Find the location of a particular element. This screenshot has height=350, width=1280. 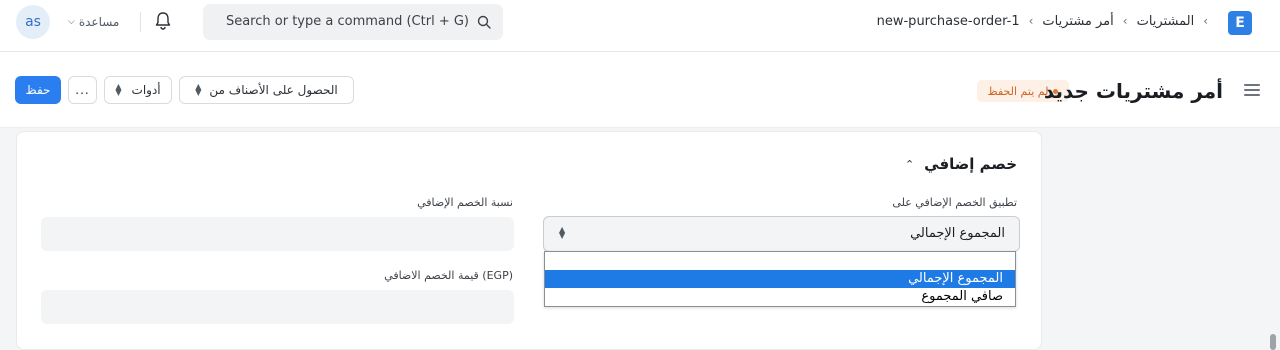

section-header: ⌃ خصم إضافي is located at coordinates (961, 164).